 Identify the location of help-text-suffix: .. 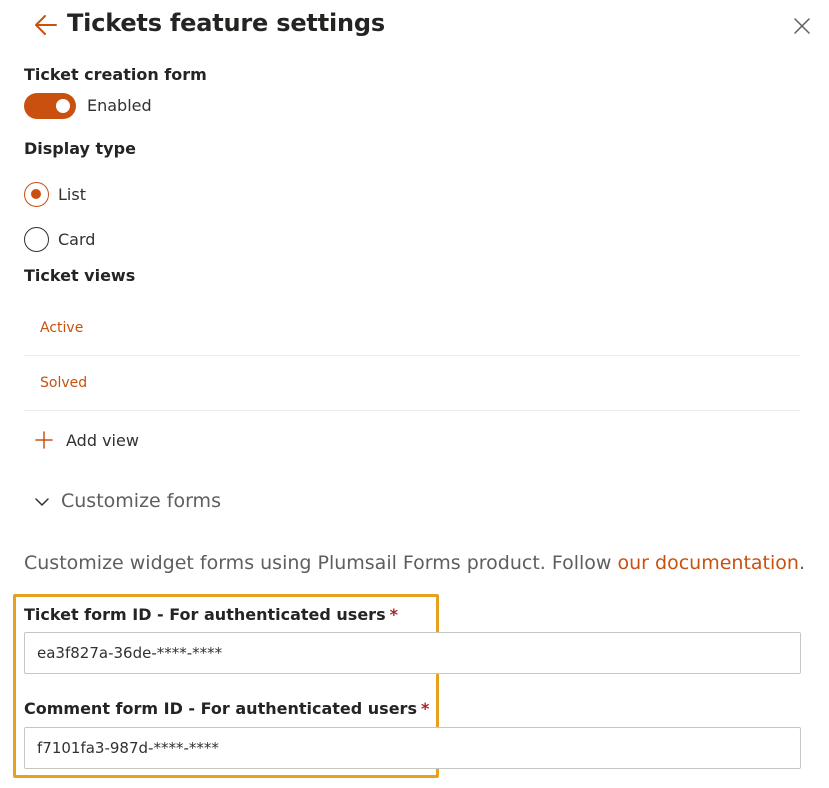
(801, 563).